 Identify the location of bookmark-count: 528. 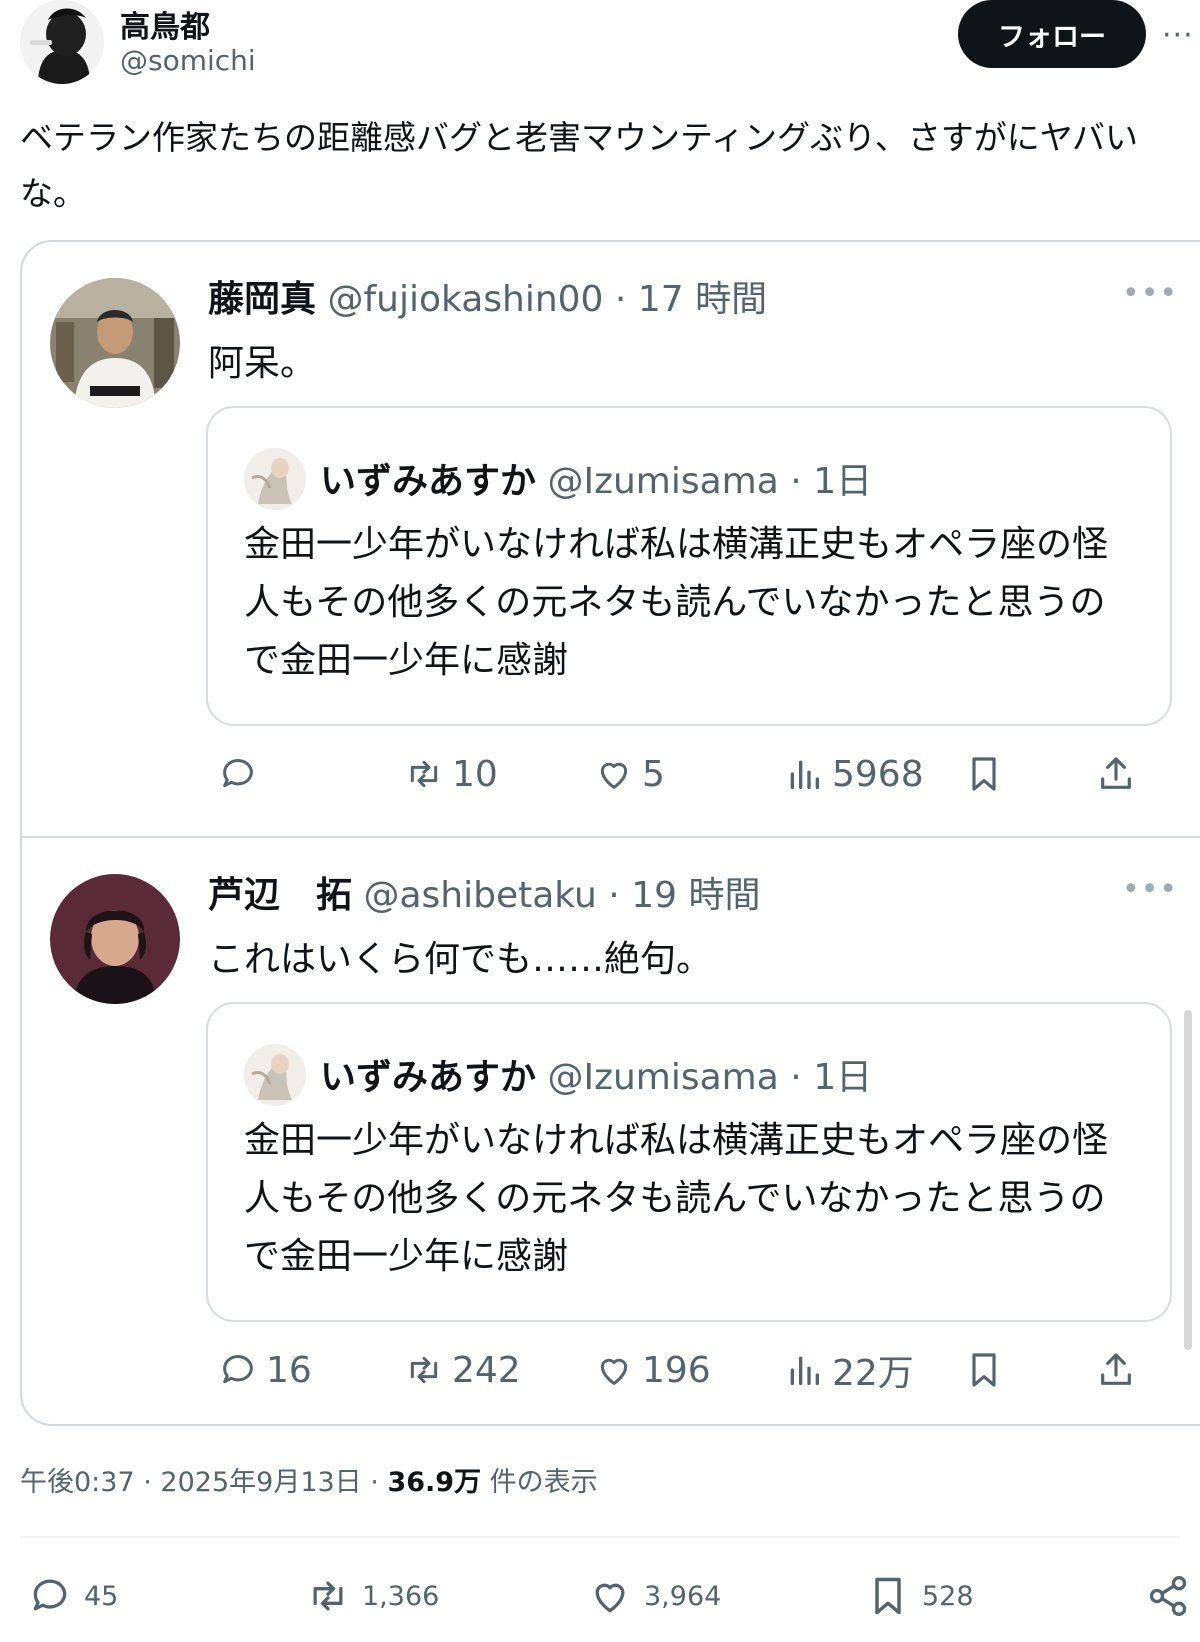
(948, 1596).